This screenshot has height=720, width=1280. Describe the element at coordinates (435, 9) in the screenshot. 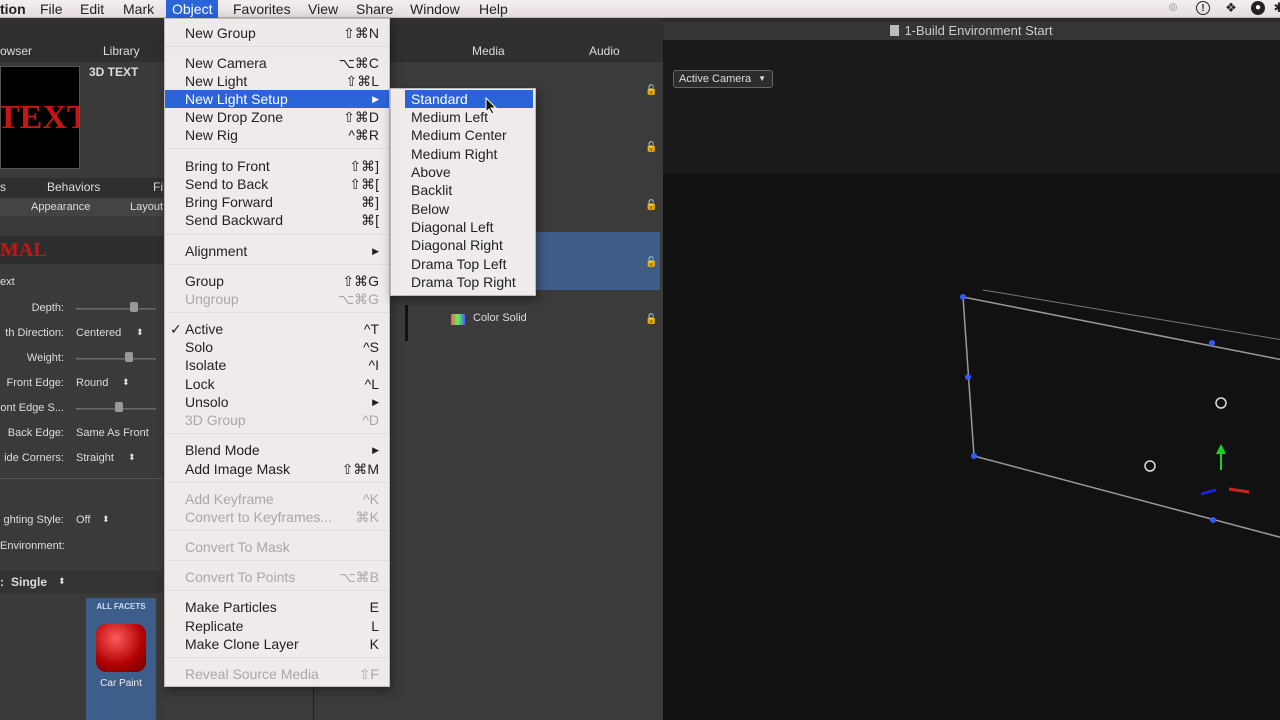

I see `menu-window: Window` at that location.